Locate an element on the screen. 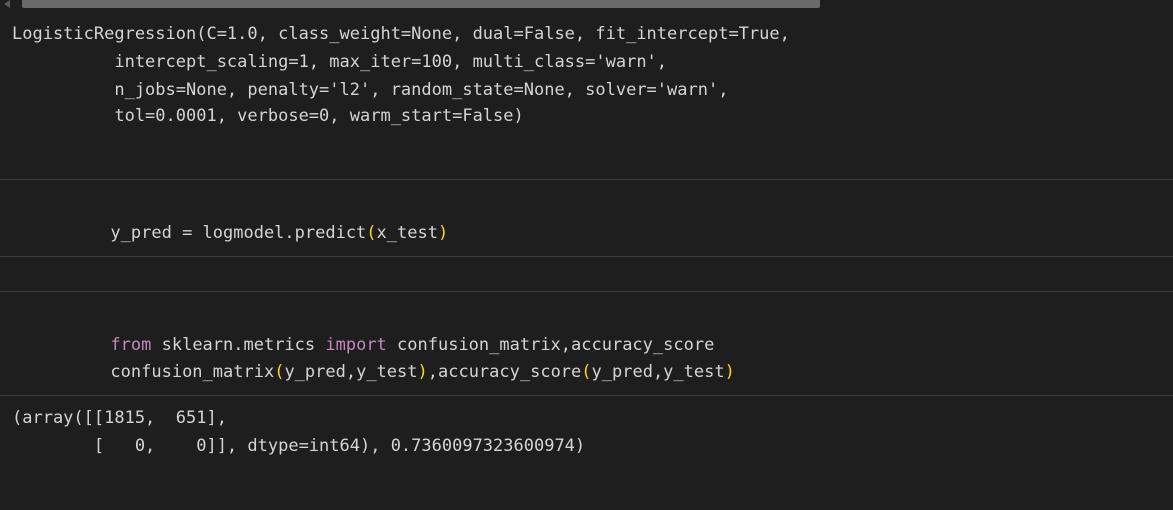  horizontal-scrollbar is located at coordinates (421, 4).